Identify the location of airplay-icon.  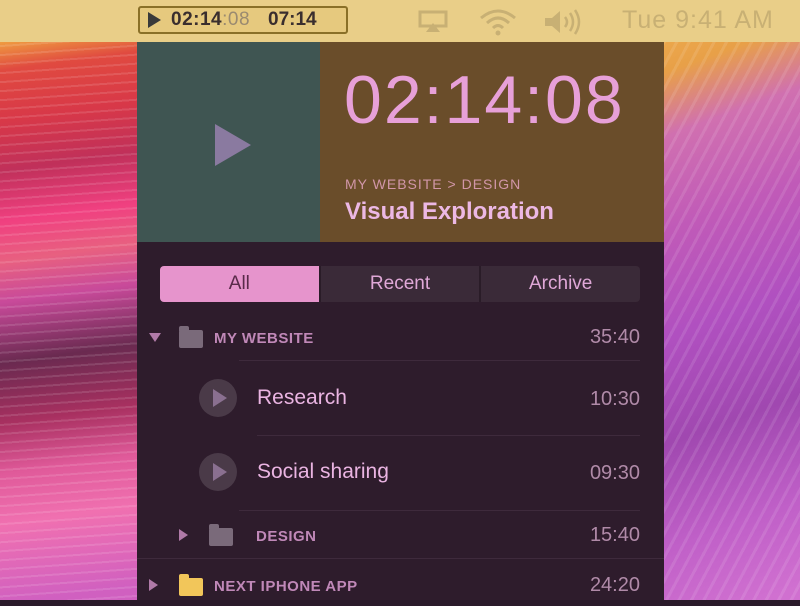
(433, 21).